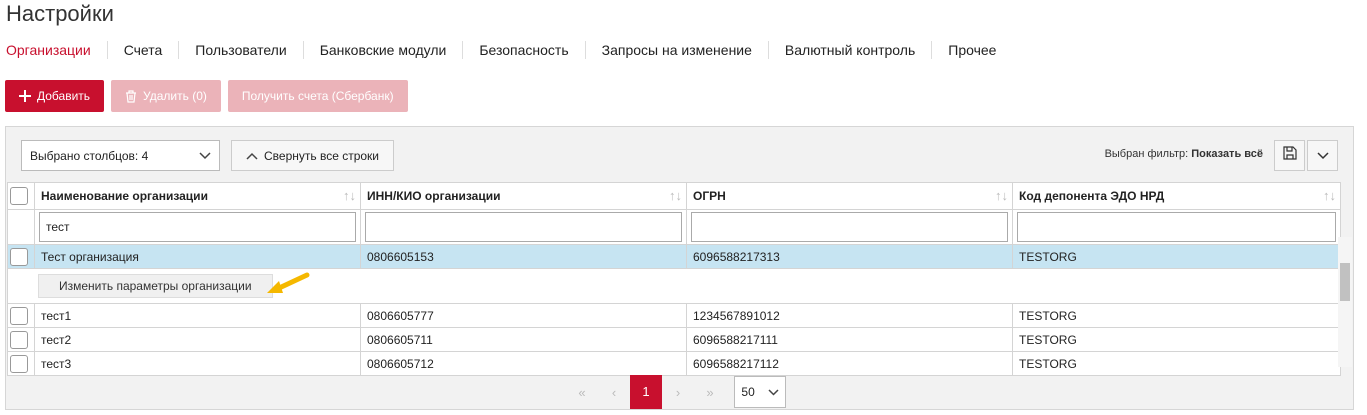 The width and height of the screenshot is (1367, 415). I want to click on filter-input-ogrn, so click(849, 227).